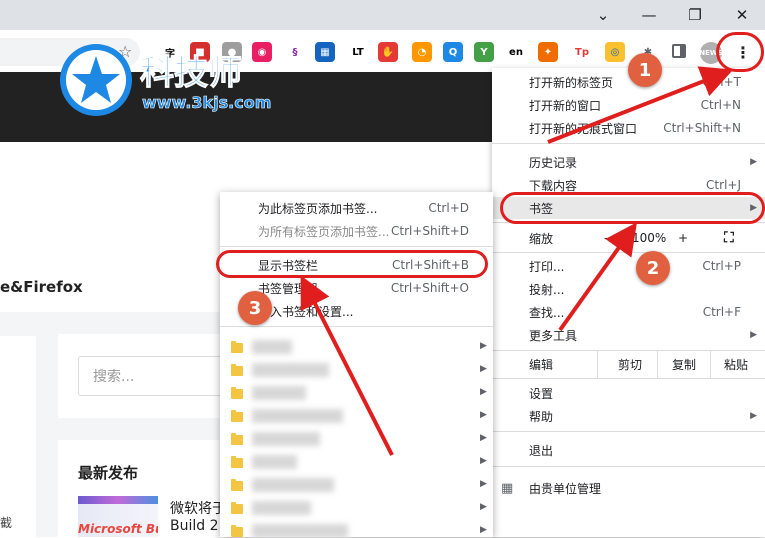 This screenshot has height=538, width=765. Describe the element at coordinates (653, 268) in the screenshot. I see `step-badge-2: 2` at that location.